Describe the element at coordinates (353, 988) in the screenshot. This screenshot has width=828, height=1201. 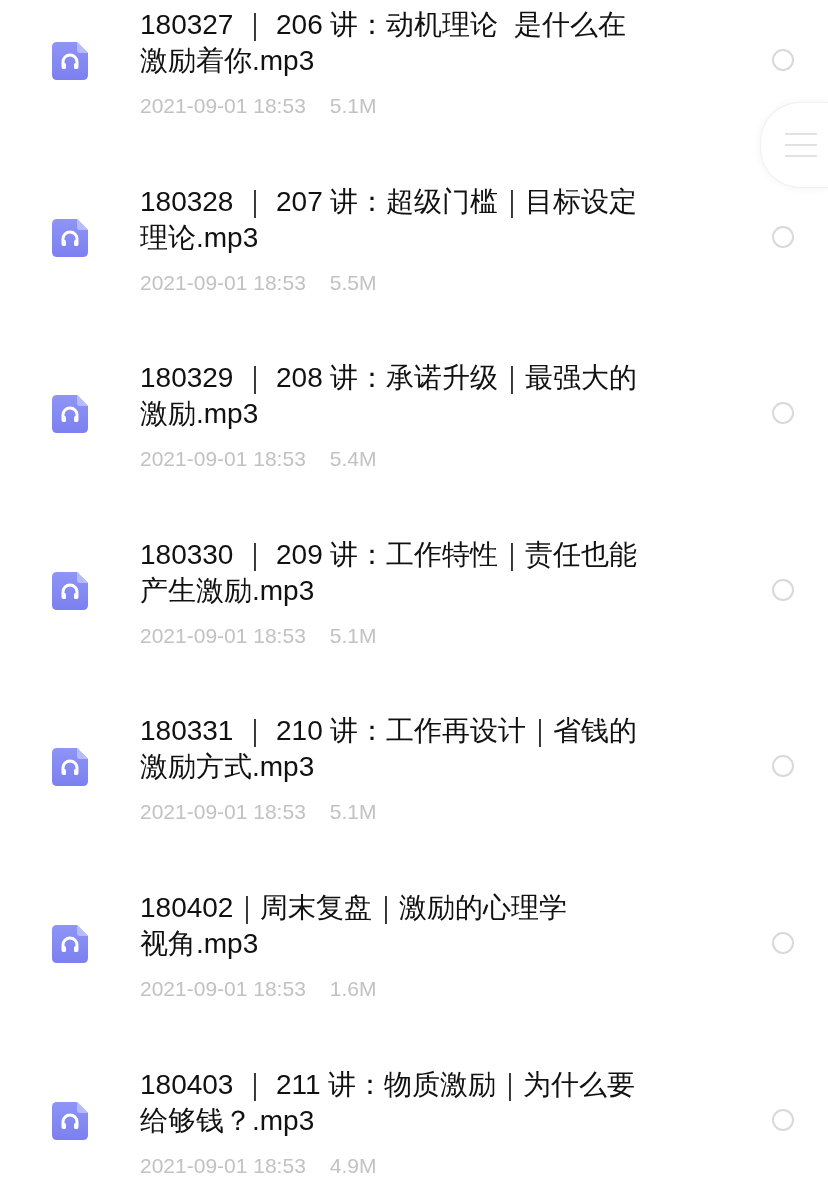
I see `file-size: 1.6M` at that location.